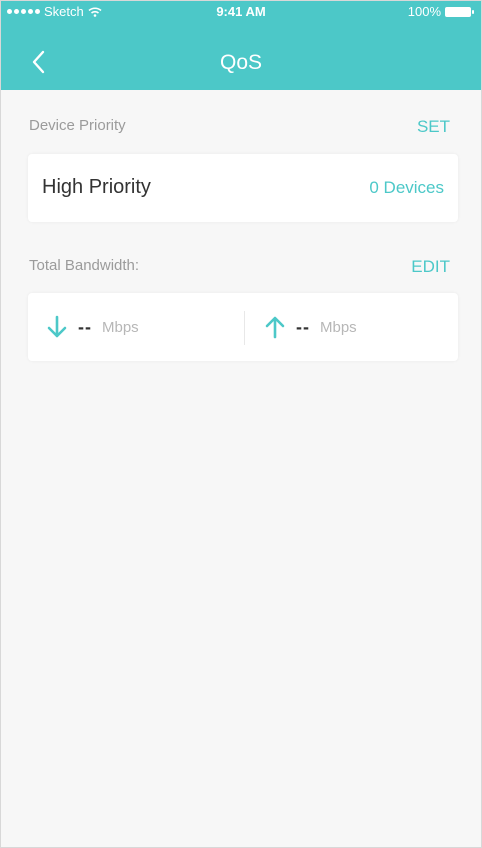  I want to click on download-value: --, so click(85, 326).